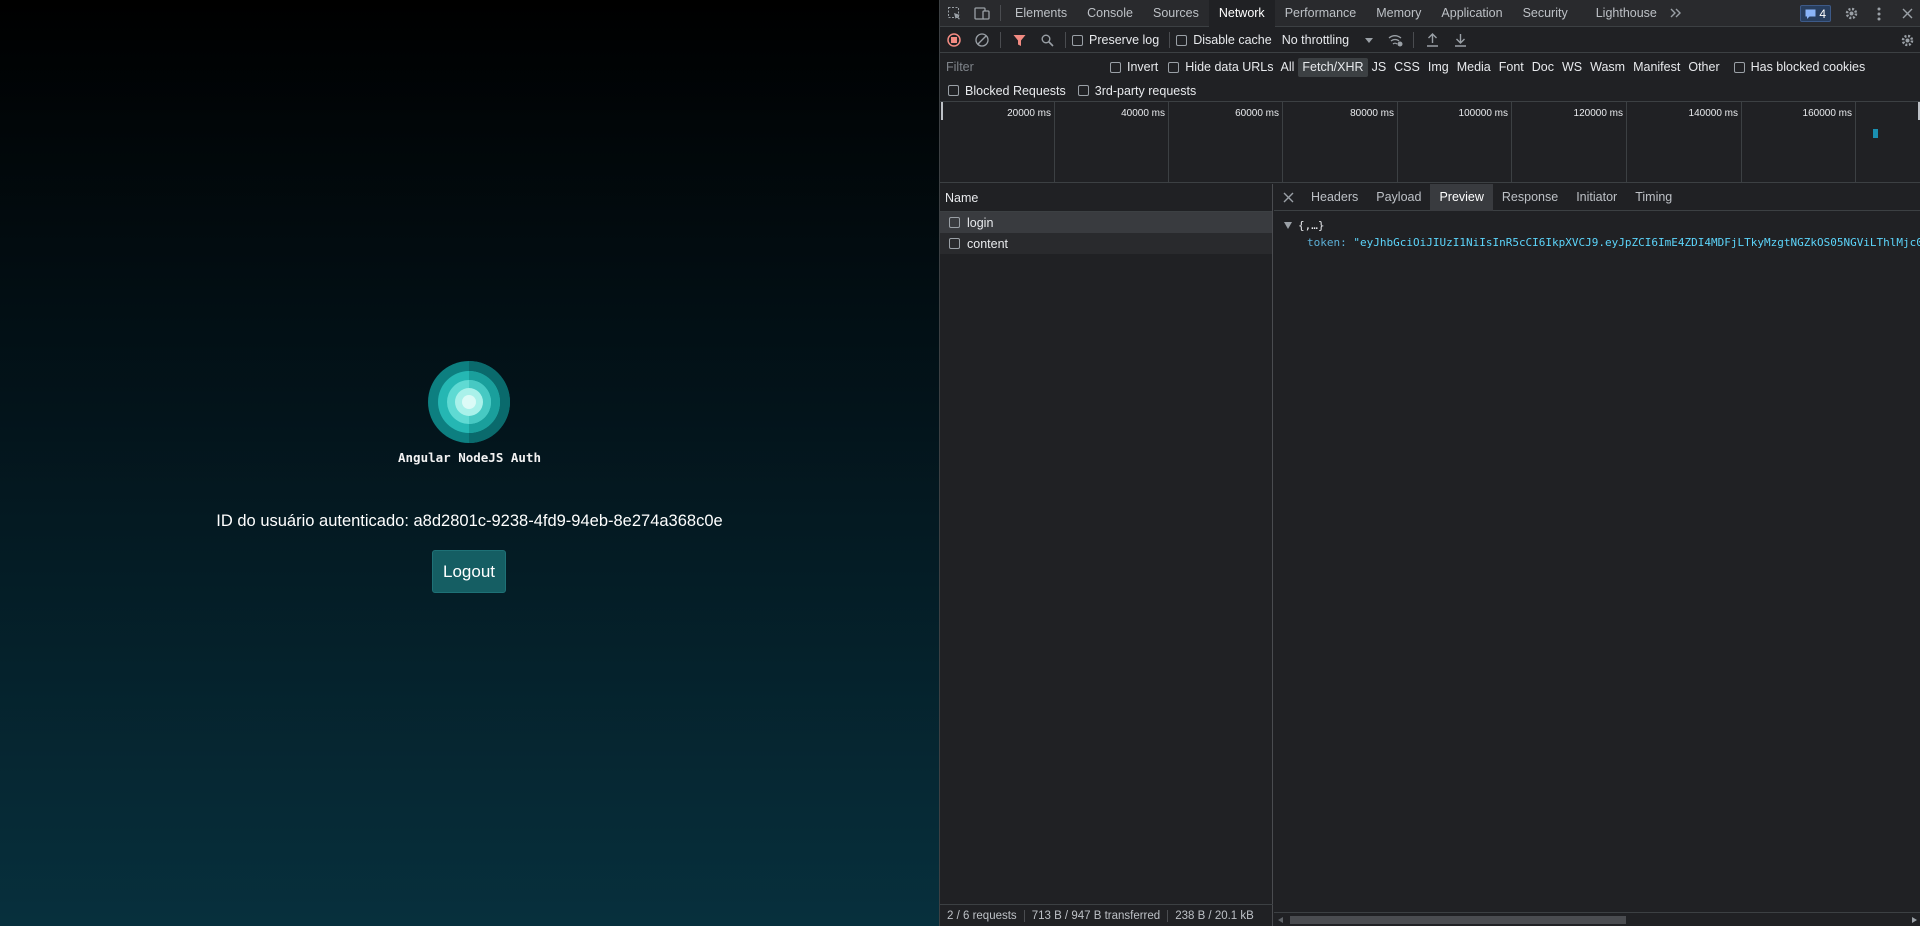 This screenshot has width=1920, height=926. What do you see at coordinates (1879, 13) in the screenshot?
I see `more-options-icon` at bounding box center [1879, 13].